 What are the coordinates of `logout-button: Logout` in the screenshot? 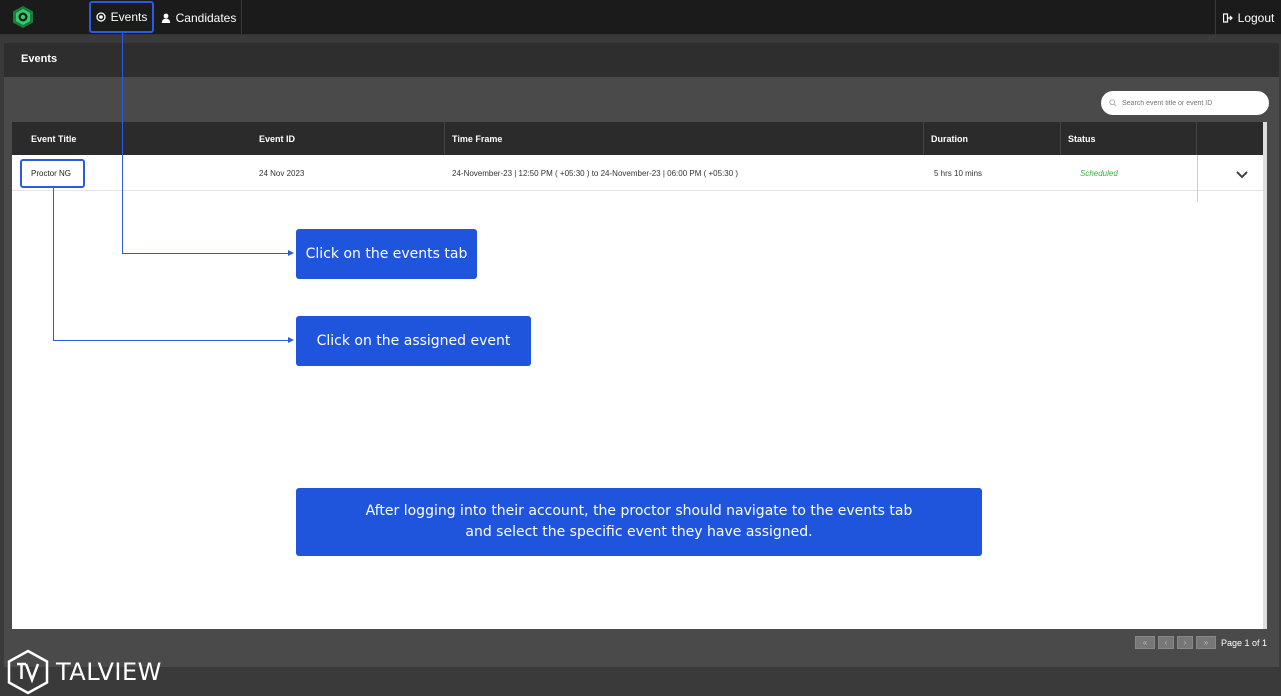 It's located at (1248, 17).